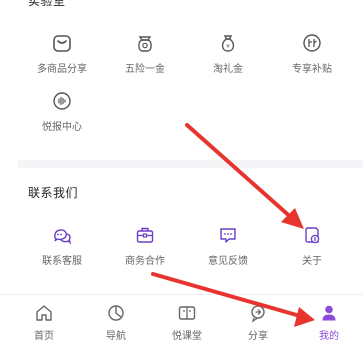 The height and width of the screenshot is (345, 363). Describe the element at coordinates (62, 261) in the screenshot. I see `customer-service-label: 联系客服` at that location.